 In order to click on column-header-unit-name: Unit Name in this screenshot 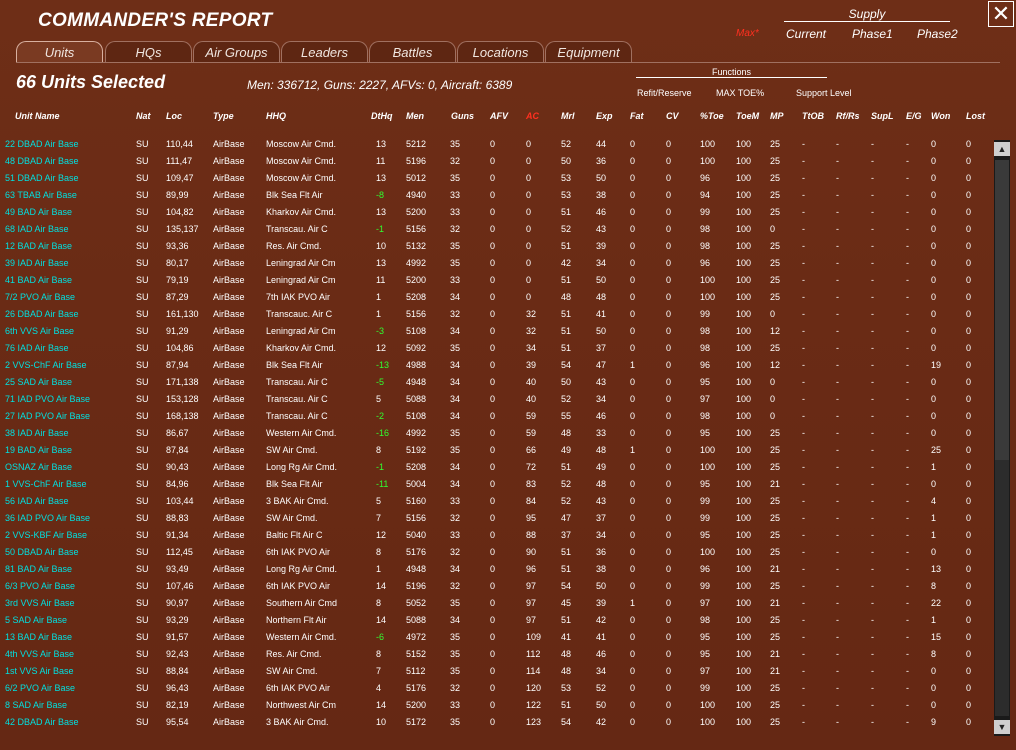, I will do `click(37, 116)`.